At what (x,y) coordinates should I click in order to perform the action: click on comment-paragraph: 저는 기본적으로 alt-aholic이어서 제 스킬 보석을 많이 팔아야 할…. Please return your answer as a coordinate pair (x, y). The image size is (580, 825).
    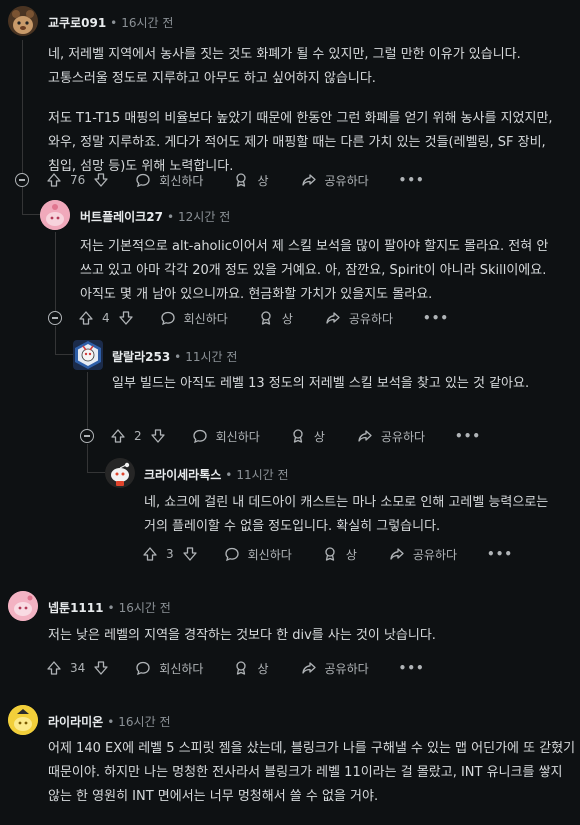
    Looking at the image, I should click on (314, 270).